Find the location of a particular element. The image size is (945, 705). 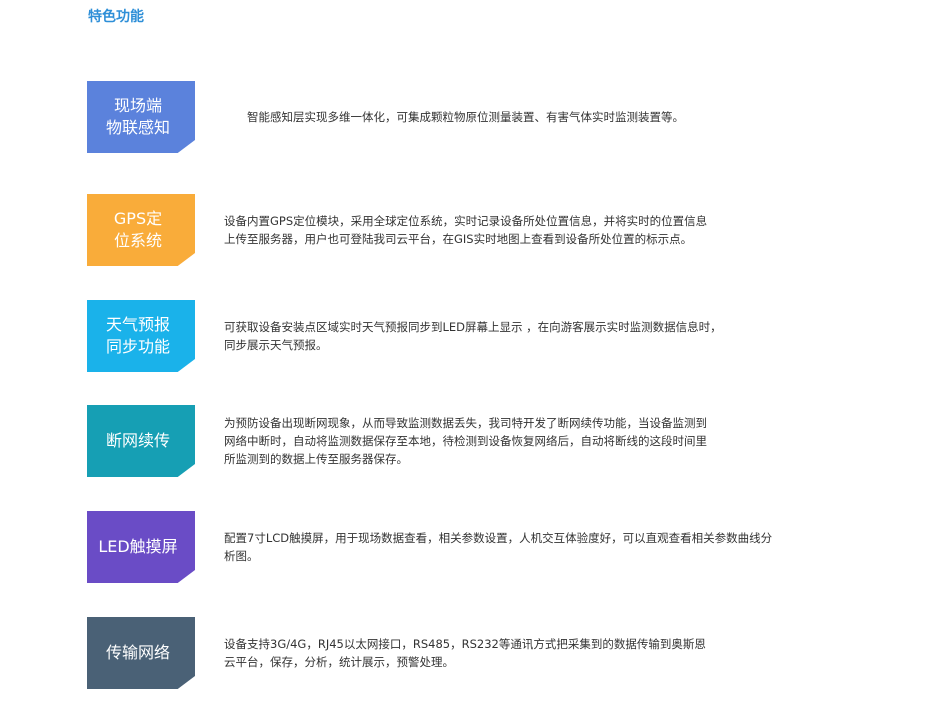

feature-badge: GPS定 位系统 is located at coordinates (141, 230).